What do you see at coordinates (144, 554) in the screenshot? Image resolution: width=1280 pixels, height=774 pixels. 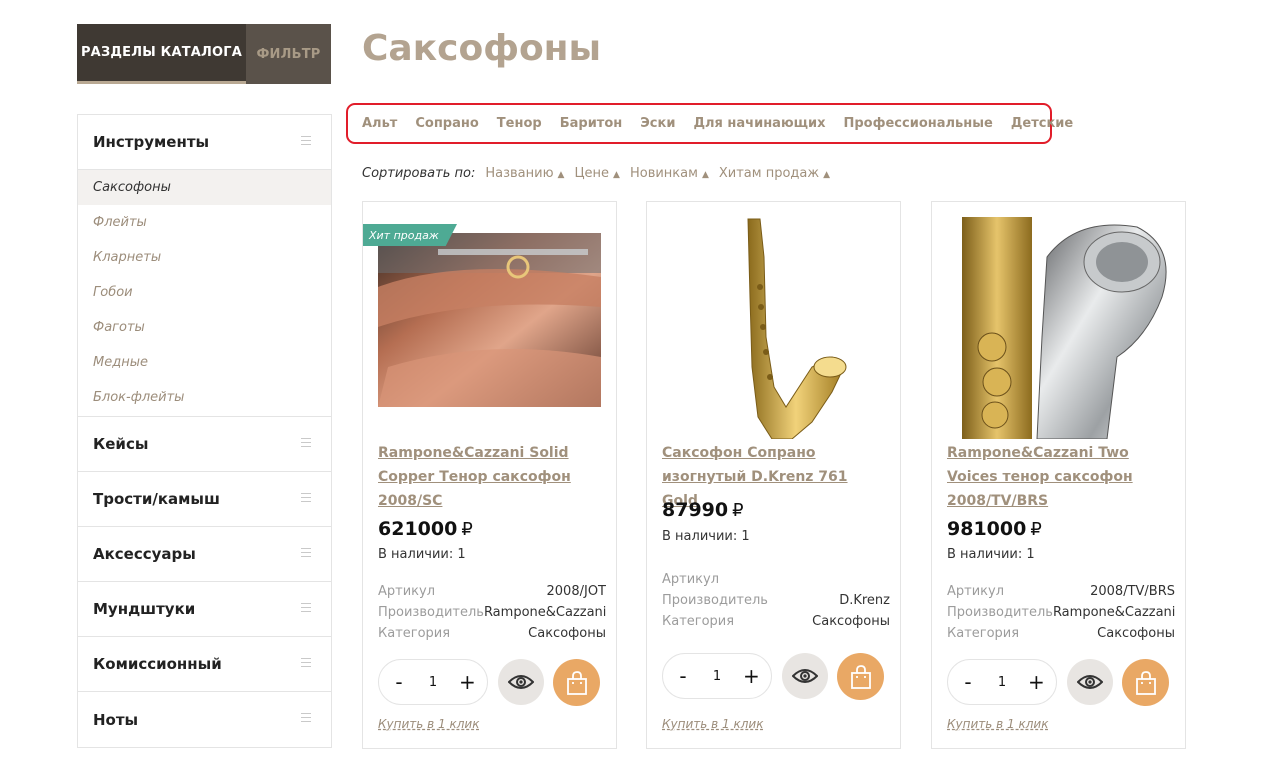 I see `sidebar-item-label: Аксессуары` at bounding box center [144, 554].